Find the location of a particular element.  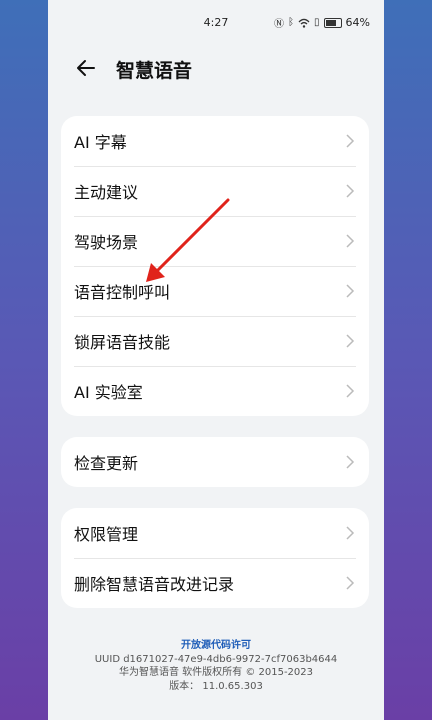

page-header: 智慧语音 is located at coordinates (216, 69).